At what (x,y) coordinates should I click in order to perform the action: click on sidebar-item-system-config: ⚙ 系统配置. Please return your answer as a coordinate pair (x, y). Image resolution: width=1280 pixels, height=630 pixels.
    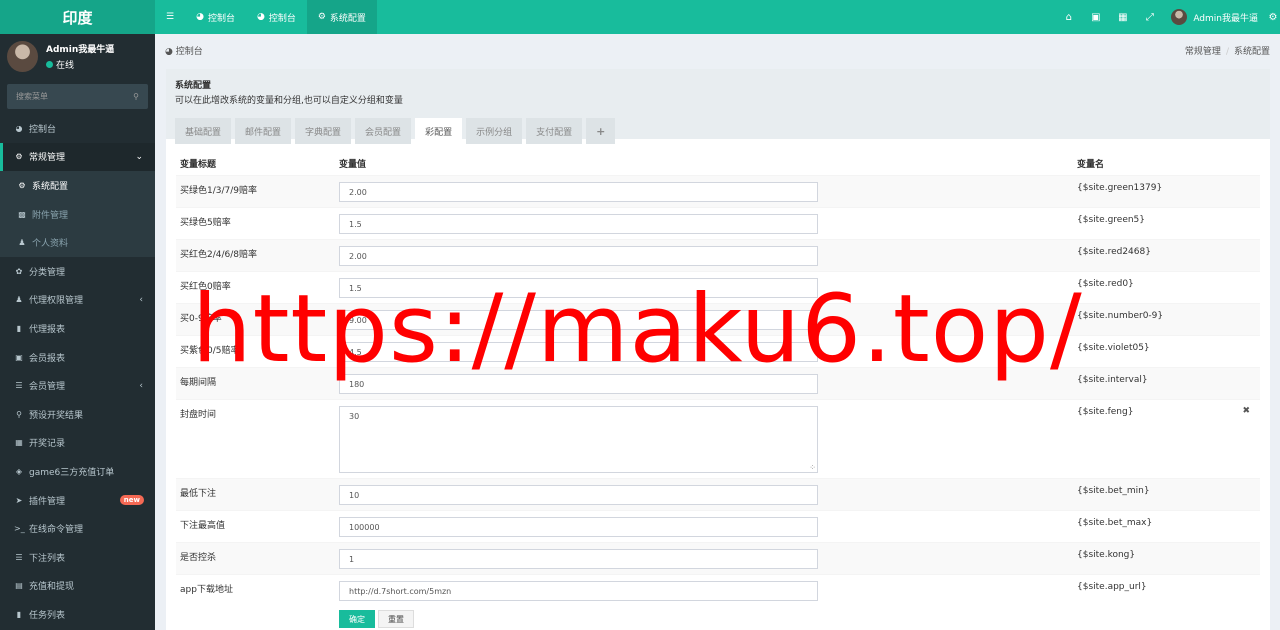
    Looking at the image, I should click on (77, 185).